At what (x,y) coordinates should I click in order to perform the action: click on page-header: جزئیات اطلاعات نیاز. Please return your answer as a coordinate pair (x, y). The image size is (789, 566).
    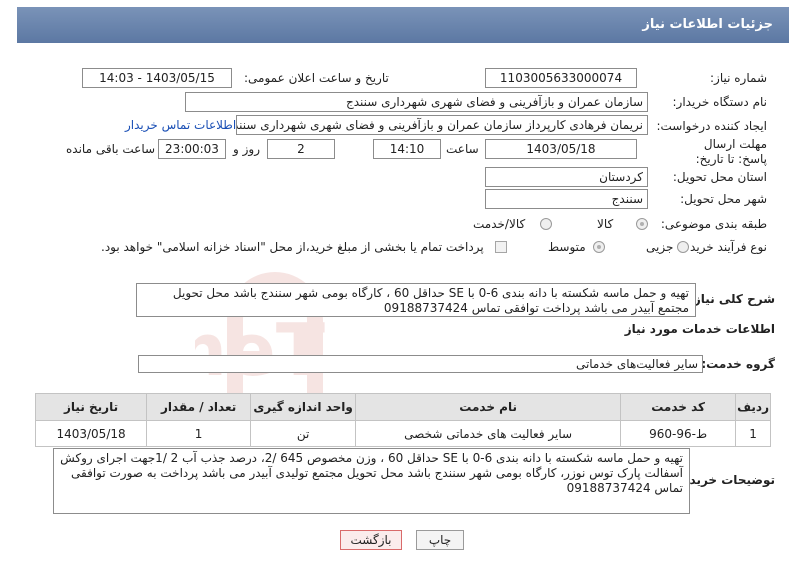
    Looking at the image, I should click on (403, 25).